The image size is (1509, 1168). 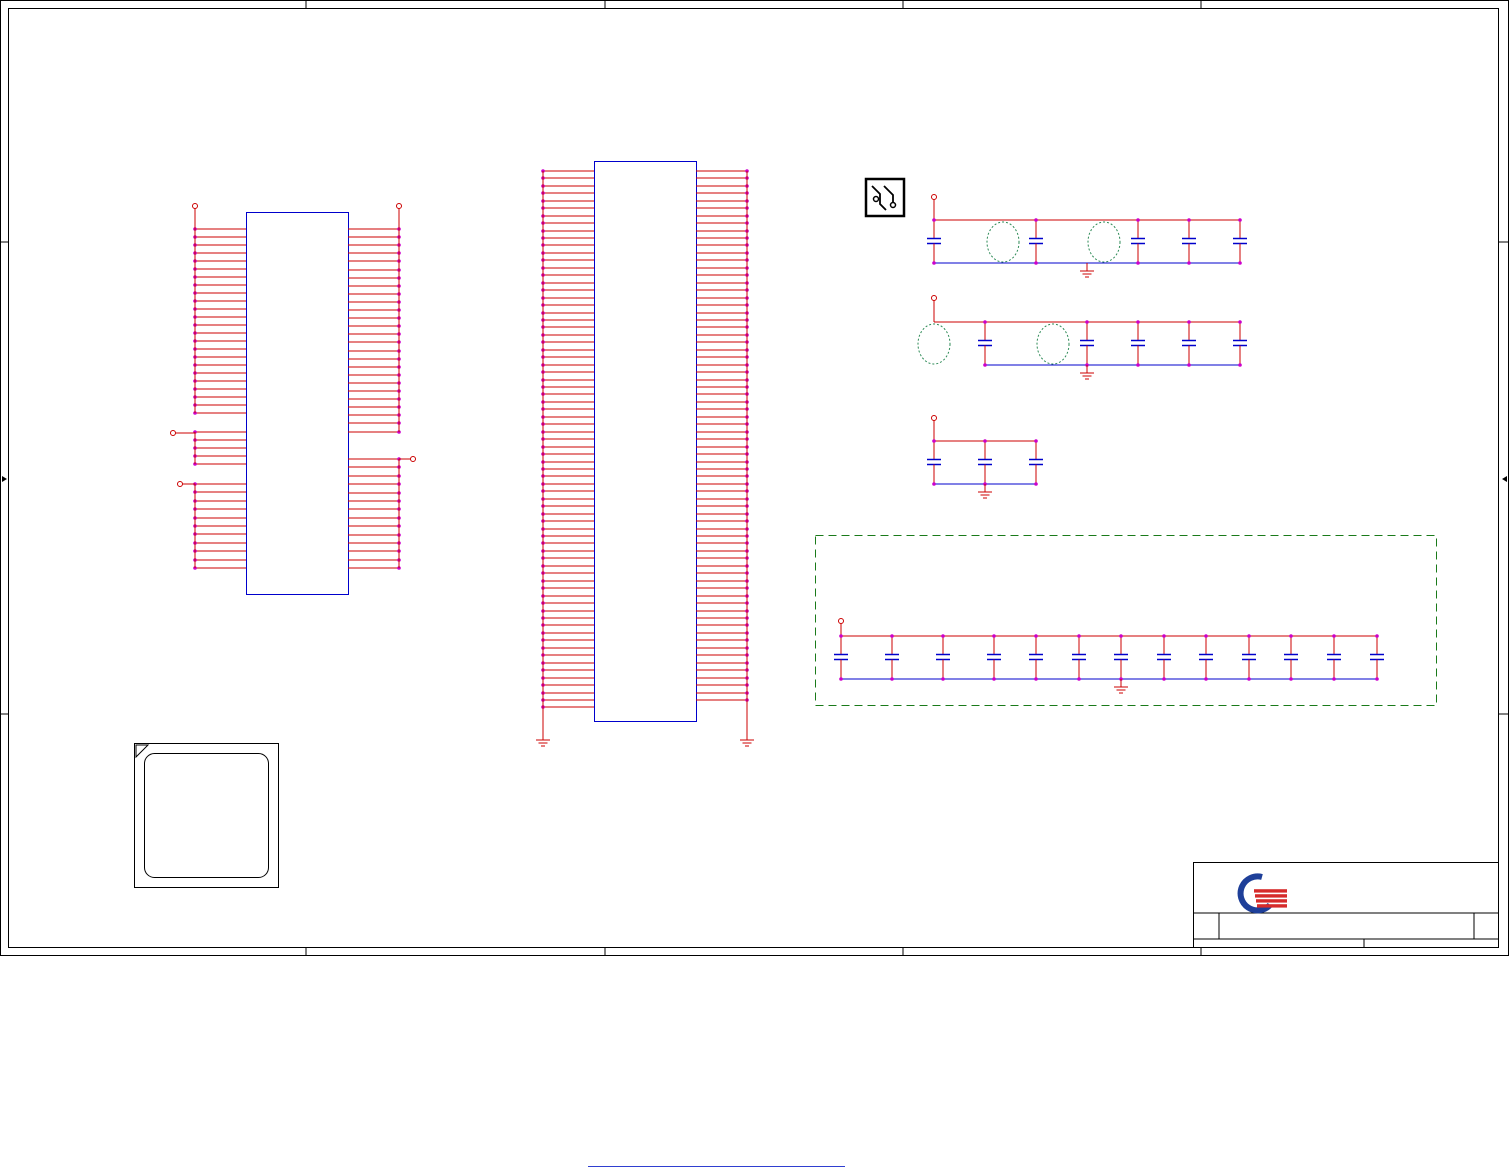 I want to click on package-outer, so click(x=206, y=815).